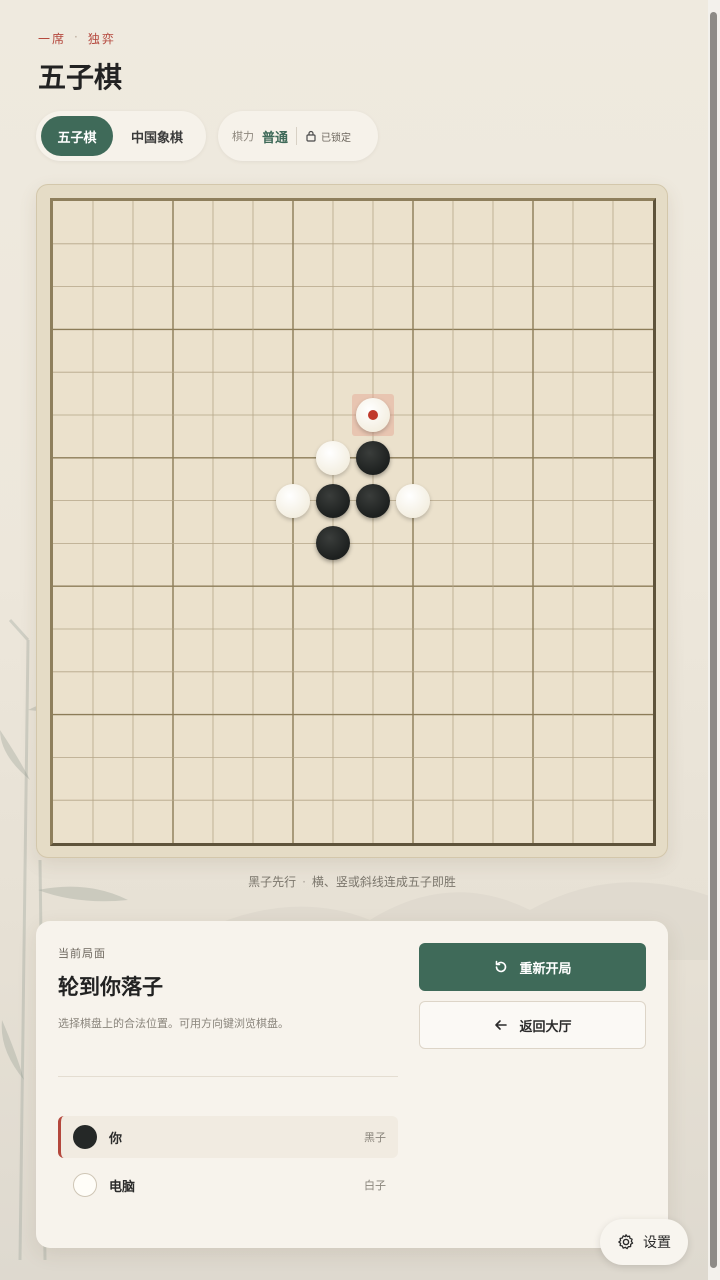 Image resolution: width=720 pixels, height=1280 pixels. What do you see at coordinates (157, 136) in the screenshot?
I see `tab-chinese-chess: 中国象棋` at bounding box center [157, 136].